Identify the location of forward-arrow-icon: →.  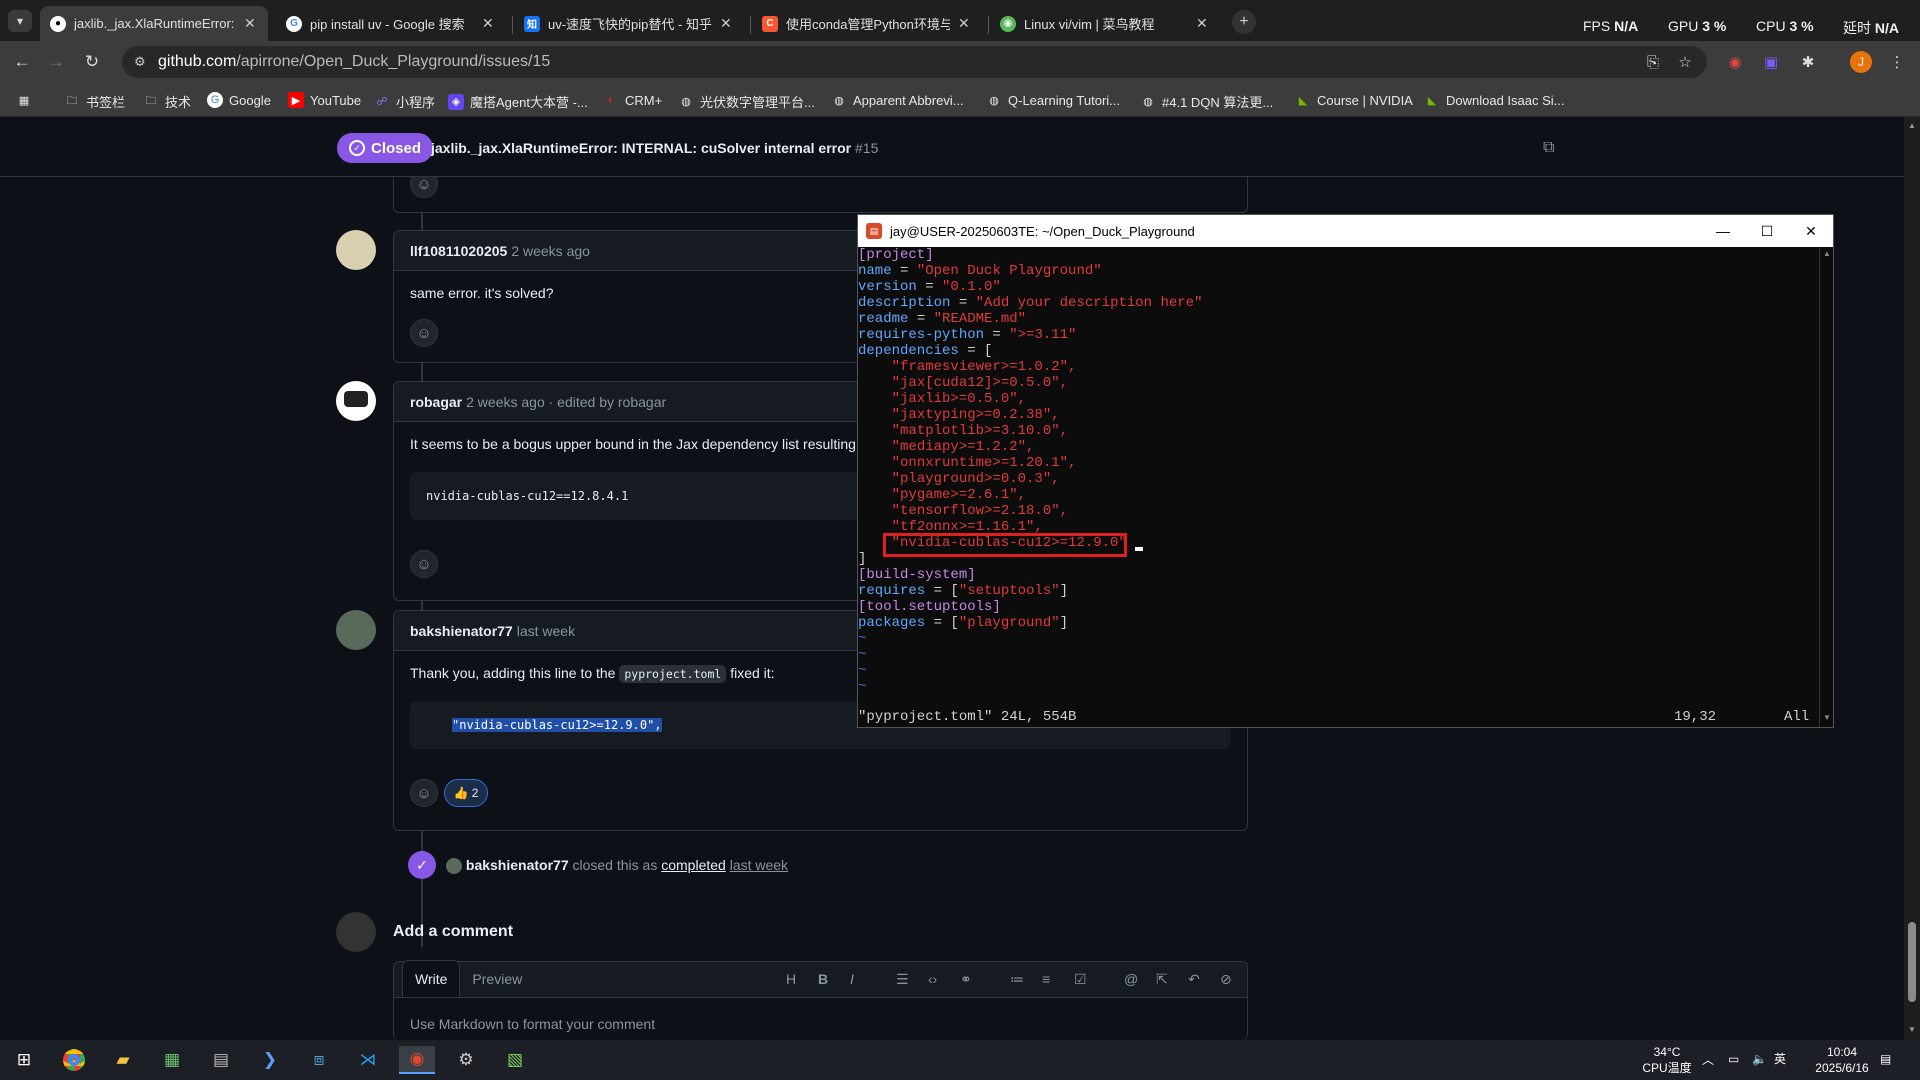
(56, 62).